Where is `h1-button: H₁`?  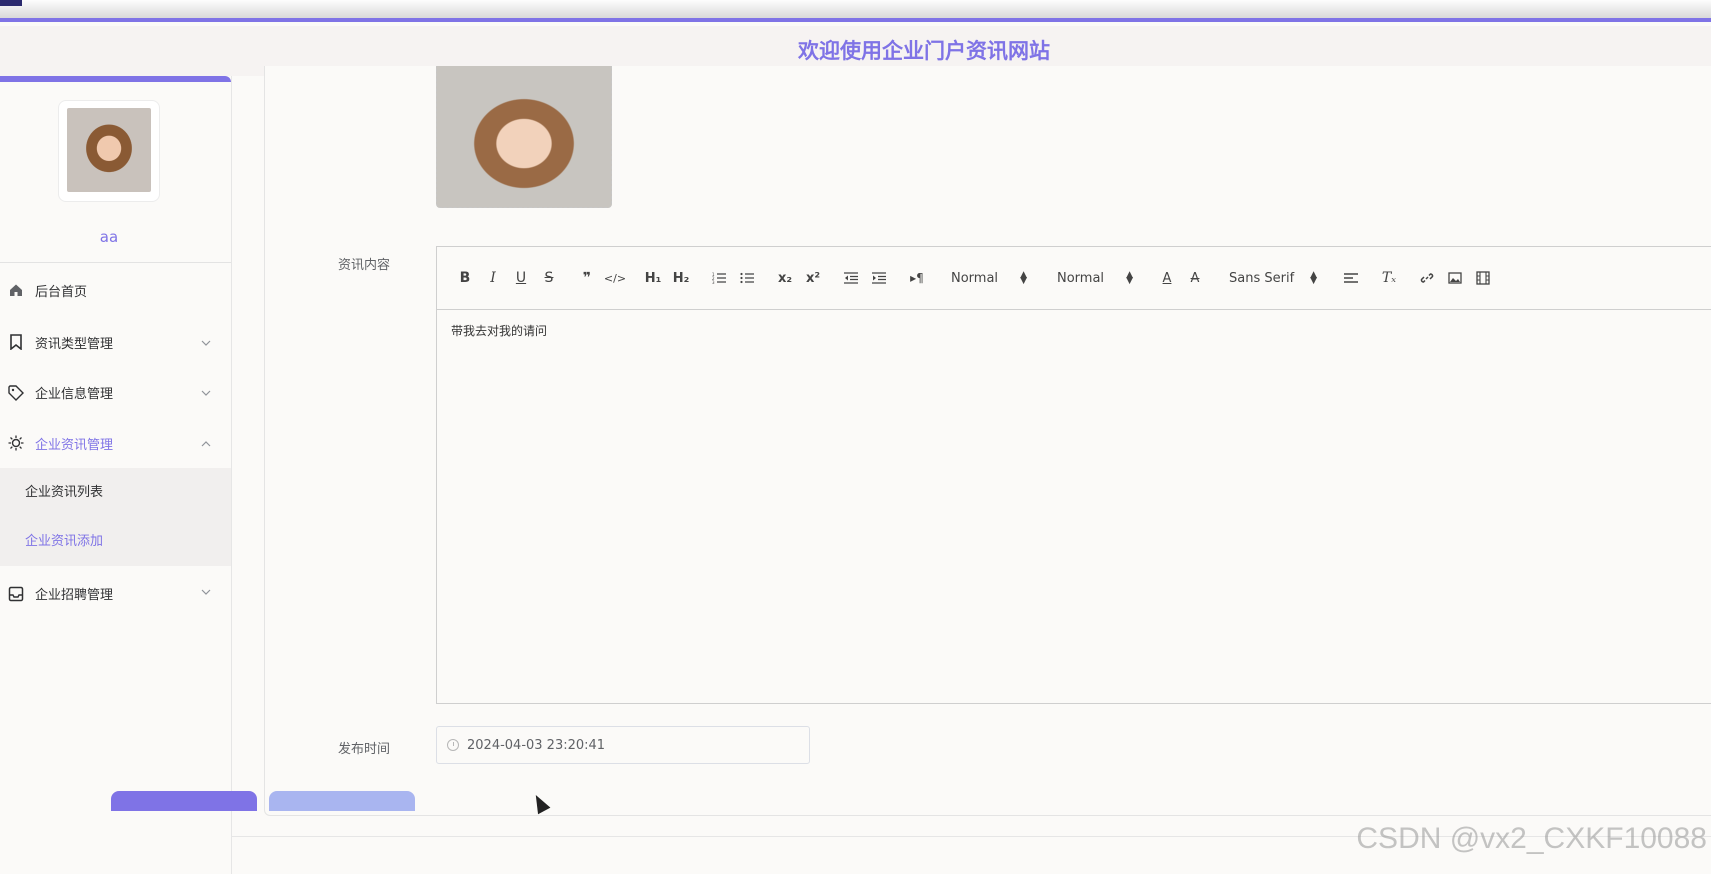 h1-button: H₁ is located at coordinates (653, 278).